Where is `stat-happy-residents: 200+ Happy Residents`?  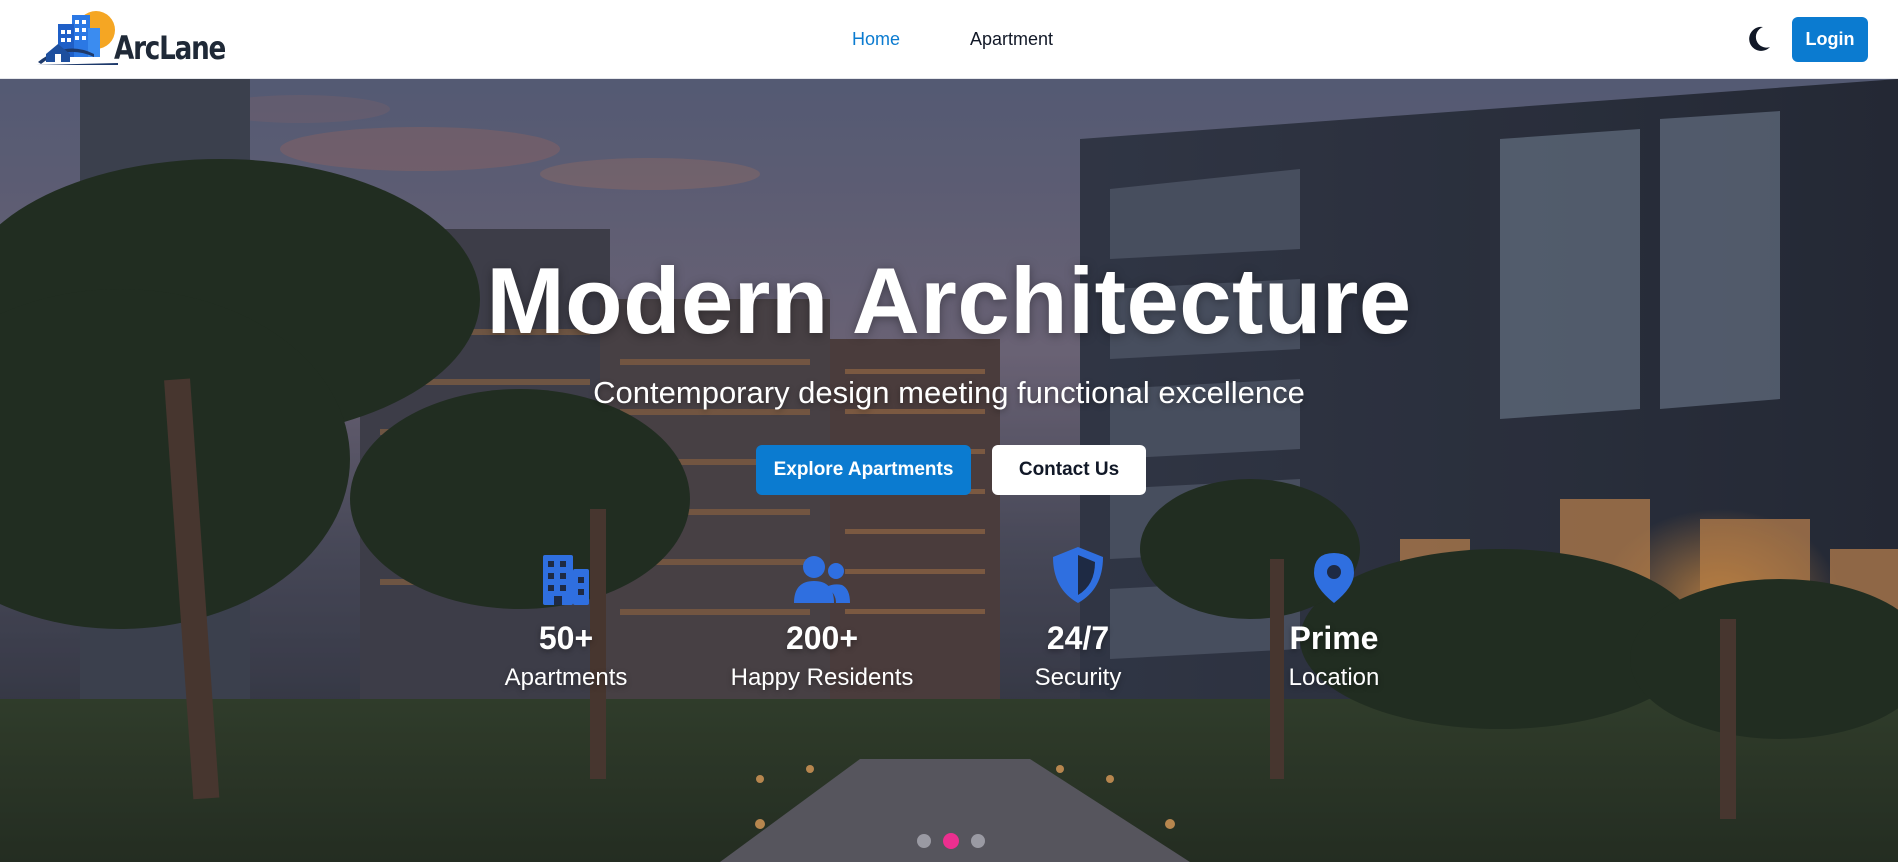
stat-happy-residents: 200+ Happy Residents is located at coordinates (822, 620).